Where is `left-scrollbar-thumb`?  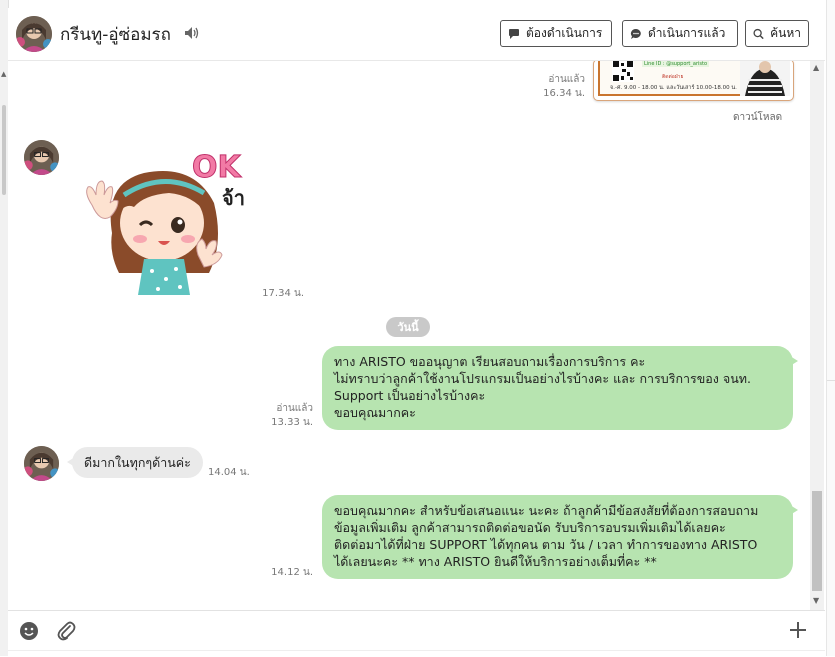 left-scrollbar-thumb is located at coordinates (4, 150).